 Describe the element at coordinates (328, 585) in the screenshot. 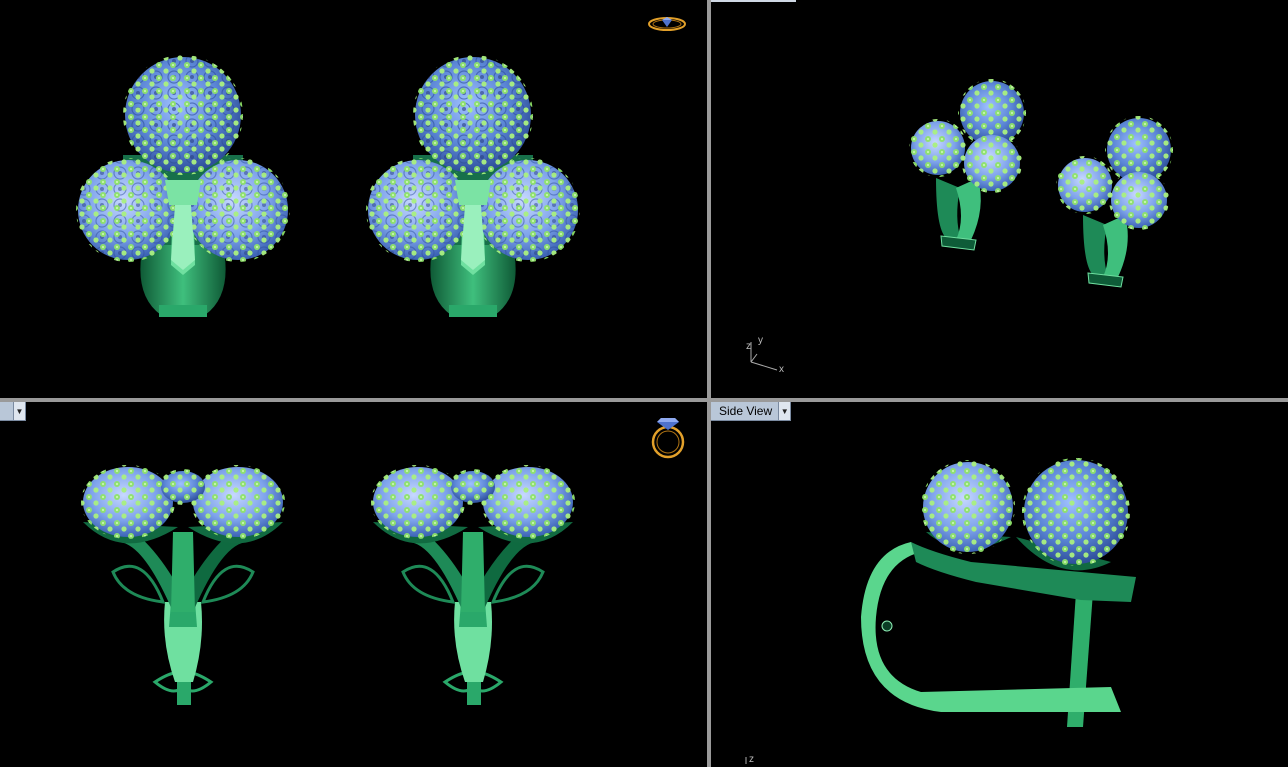

I see `top-render` at that location.